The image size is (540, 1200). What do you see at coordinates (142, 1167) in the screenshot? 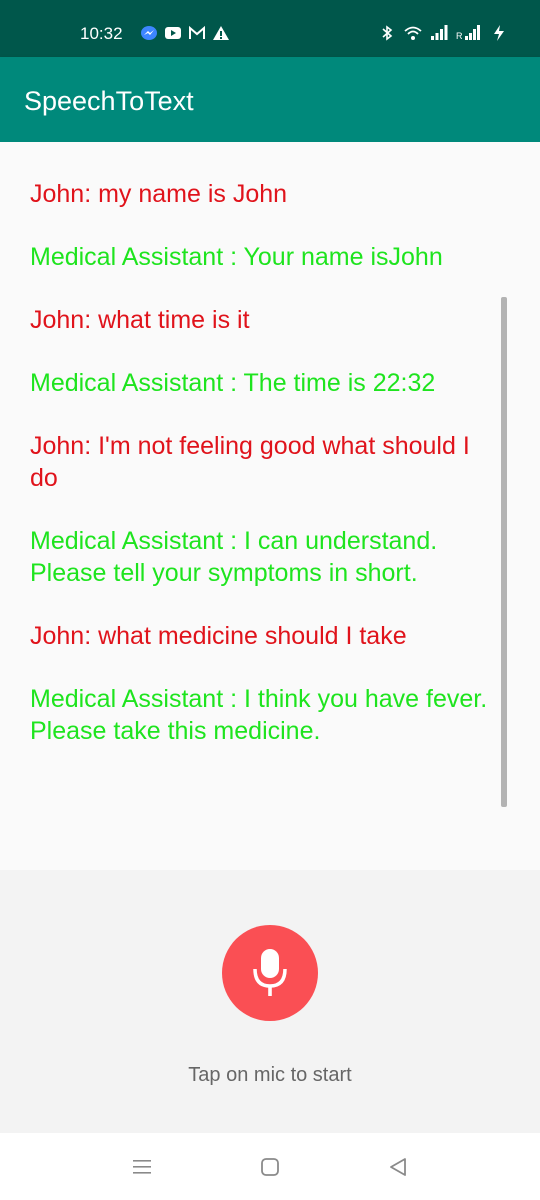
I see `menu-icon` at bounding box center [142, 1167].